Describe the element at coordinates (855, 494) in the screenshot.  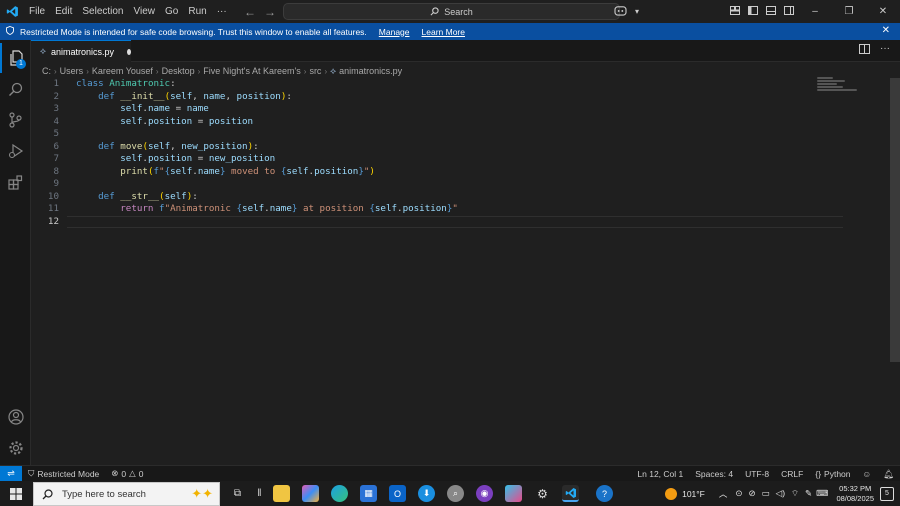
I see `clock: 05:32 PM 08/08/2025` at that location.